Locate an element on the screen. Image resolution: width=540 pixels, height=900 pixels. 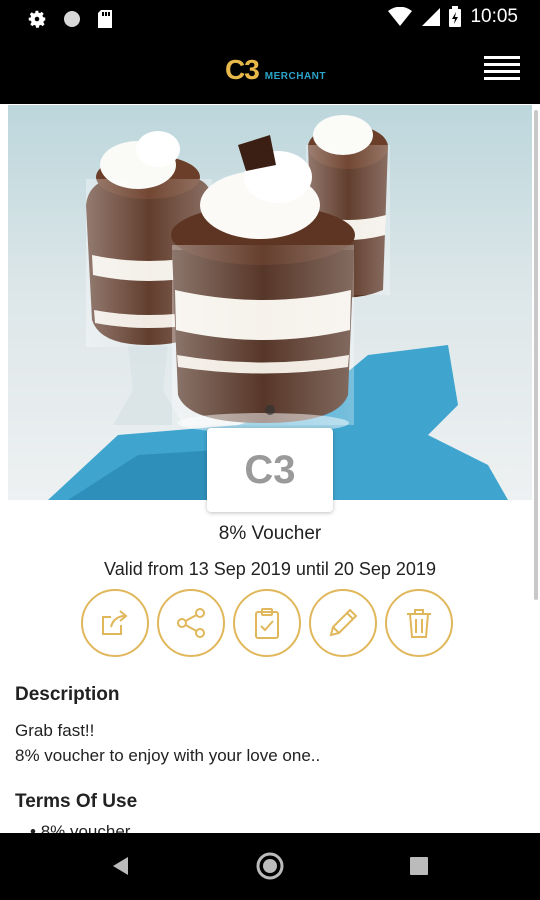
voucher-title: 8% Voucher is located at coordinates (270, 533).